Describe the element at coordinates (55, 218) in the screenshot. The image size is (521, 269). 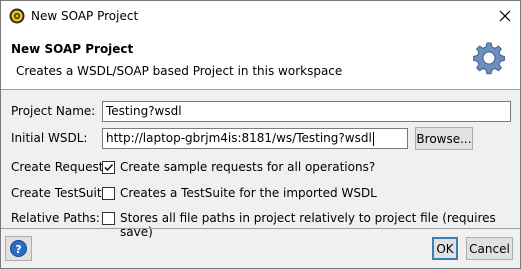
I see `relative-paths-label: Relative Paths:` at that location.